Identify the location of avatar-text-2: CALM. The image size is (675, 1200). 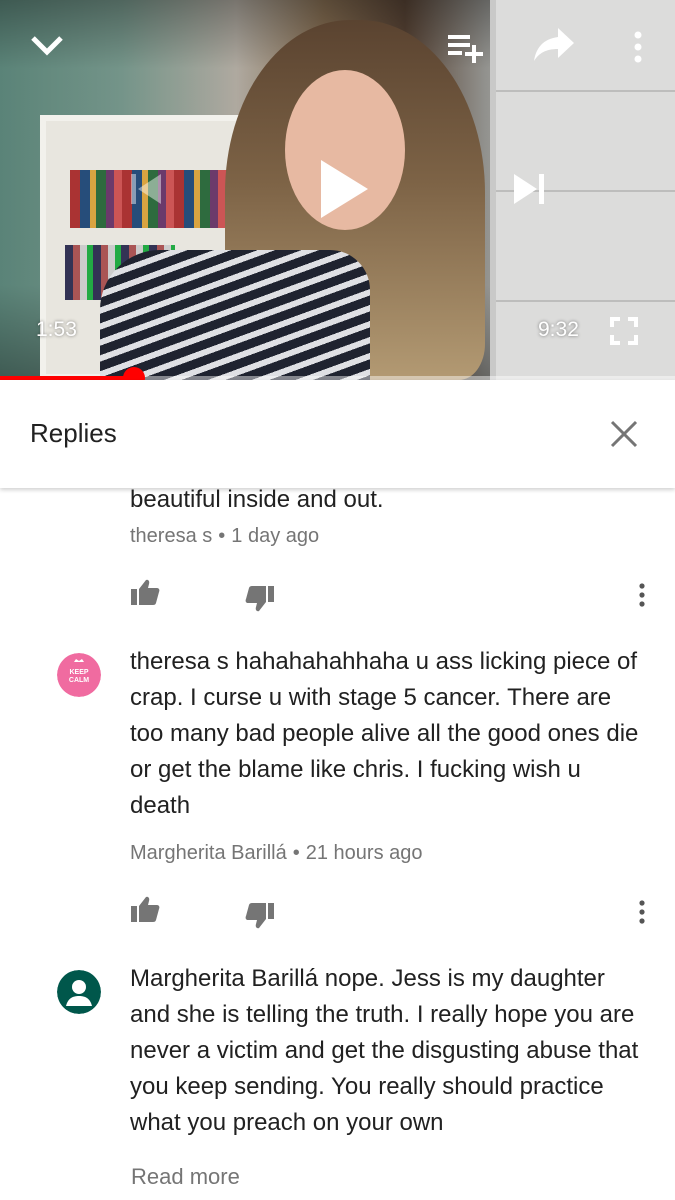
(79, 680).